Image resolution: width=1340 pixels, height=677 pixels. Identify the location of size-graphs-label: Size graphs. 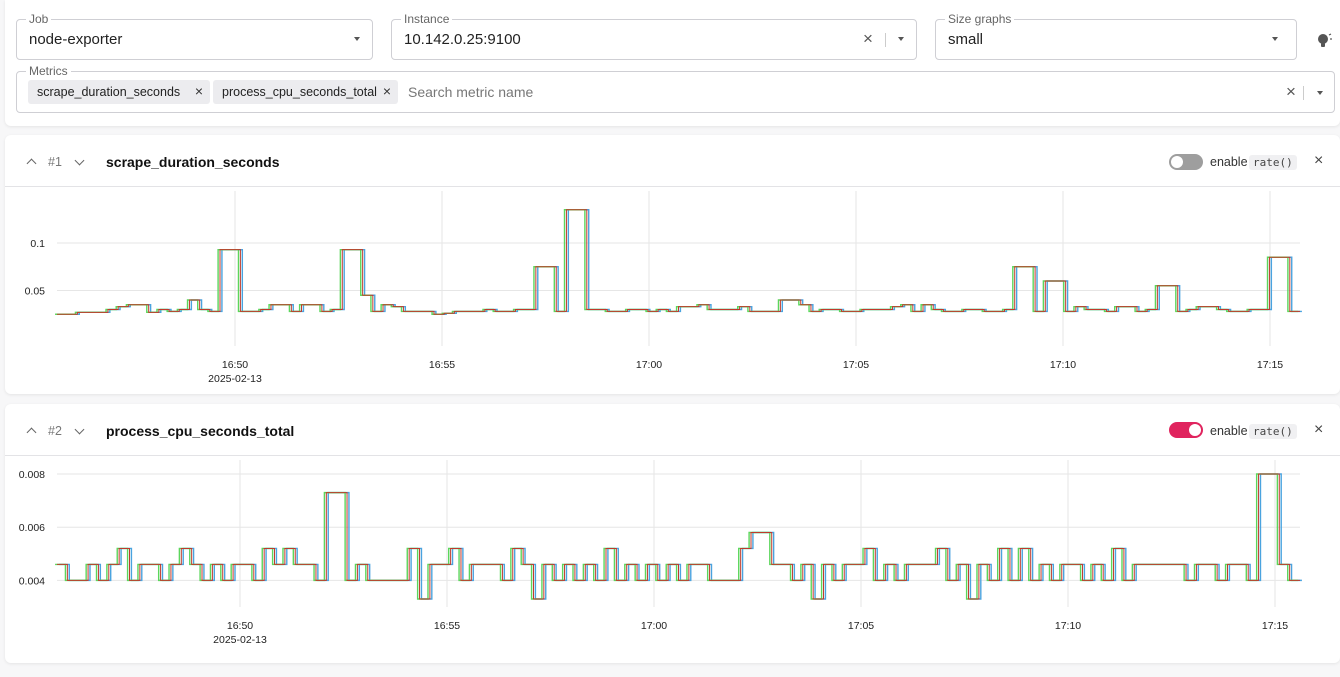
(980, 19).